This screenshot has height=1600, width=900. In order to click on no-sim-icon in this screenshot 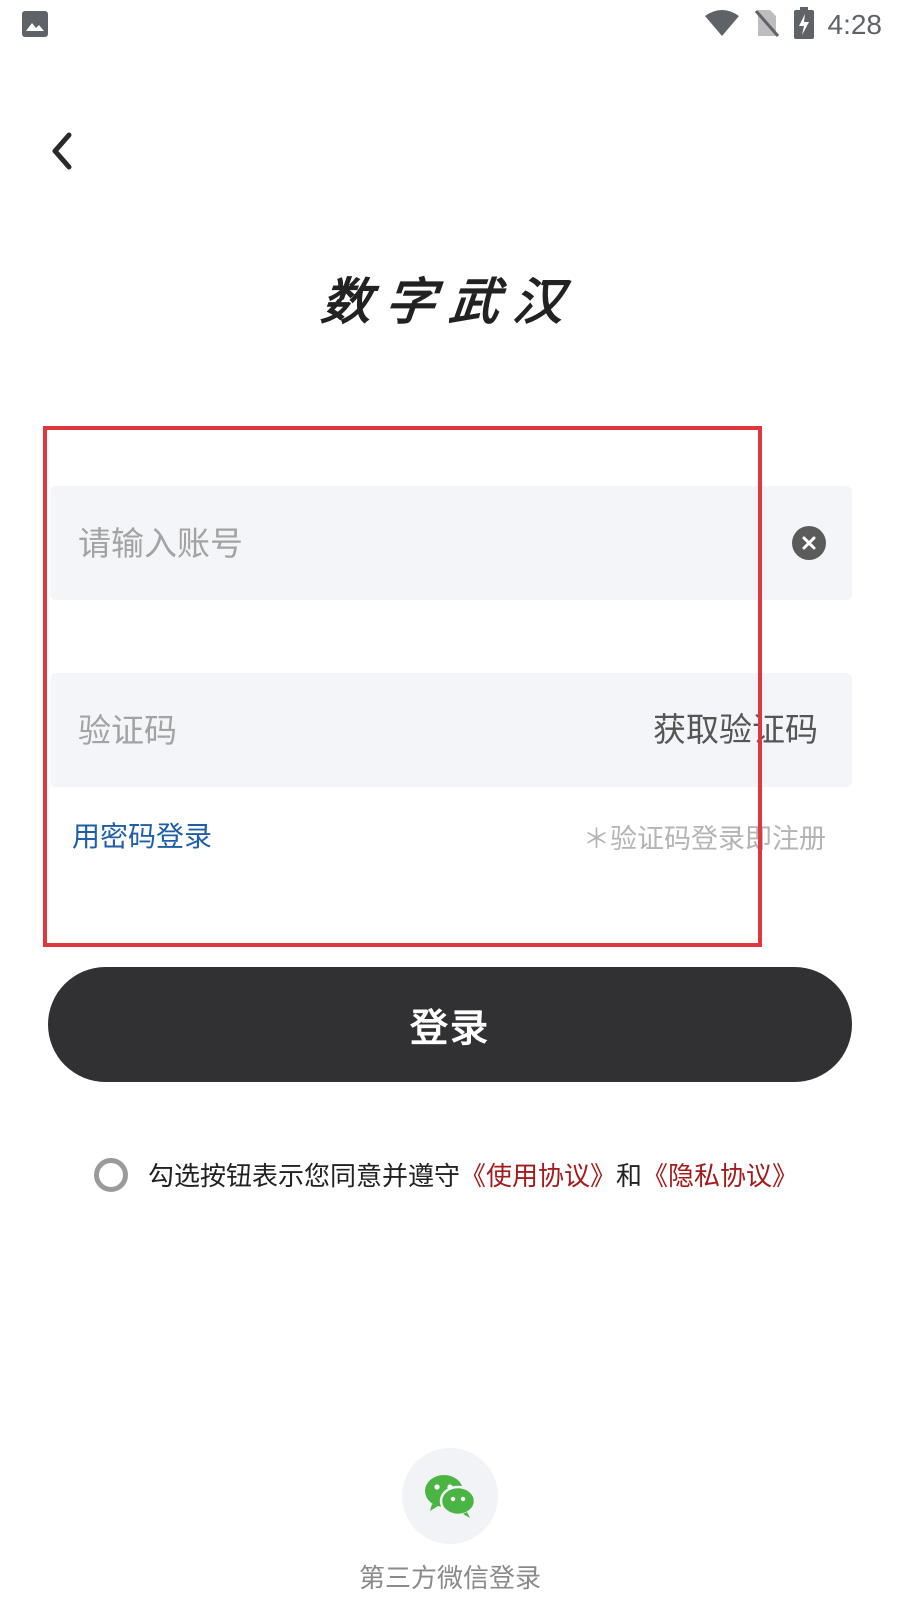, I will do `click(767, 25)`.